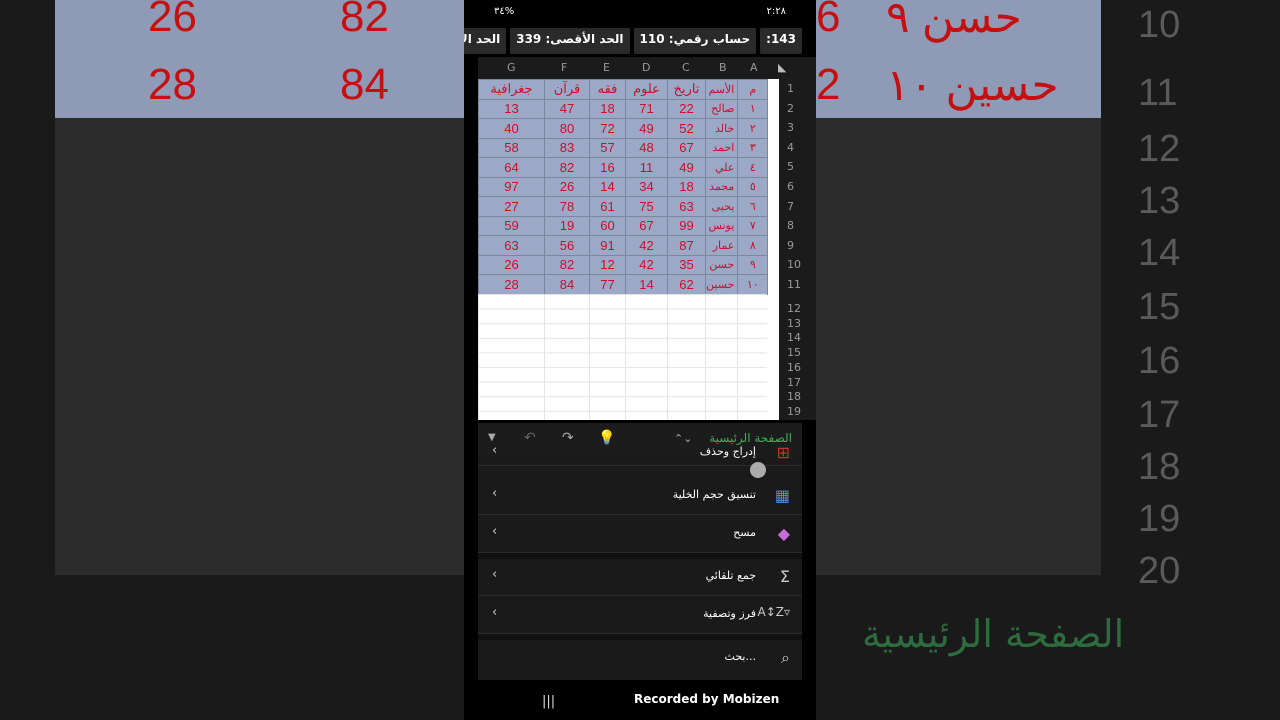 Image resolution: width=1280 pixels, height=720 pixels. Describe the element at coordinates (607, 206) in the screenshot. I see `table-cell: 61` at that location.